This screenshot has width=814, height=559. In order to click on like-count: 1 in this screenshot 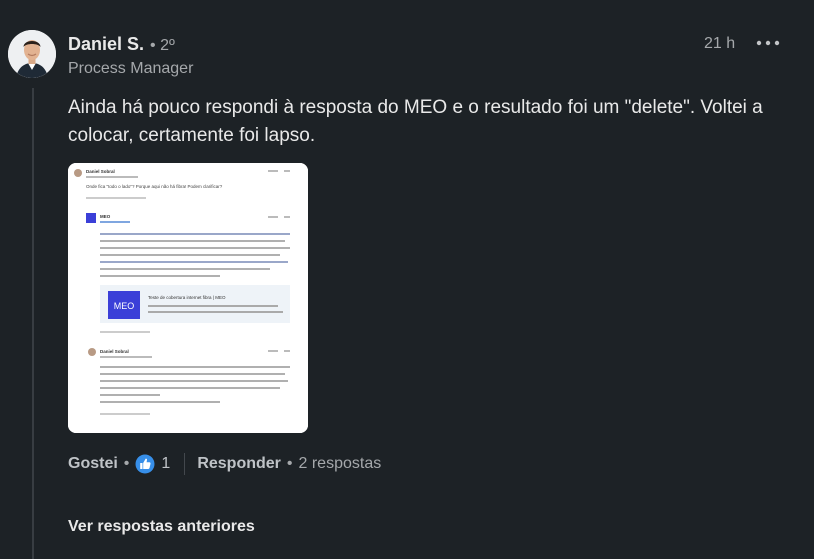, I will do `click(165, 464)`.